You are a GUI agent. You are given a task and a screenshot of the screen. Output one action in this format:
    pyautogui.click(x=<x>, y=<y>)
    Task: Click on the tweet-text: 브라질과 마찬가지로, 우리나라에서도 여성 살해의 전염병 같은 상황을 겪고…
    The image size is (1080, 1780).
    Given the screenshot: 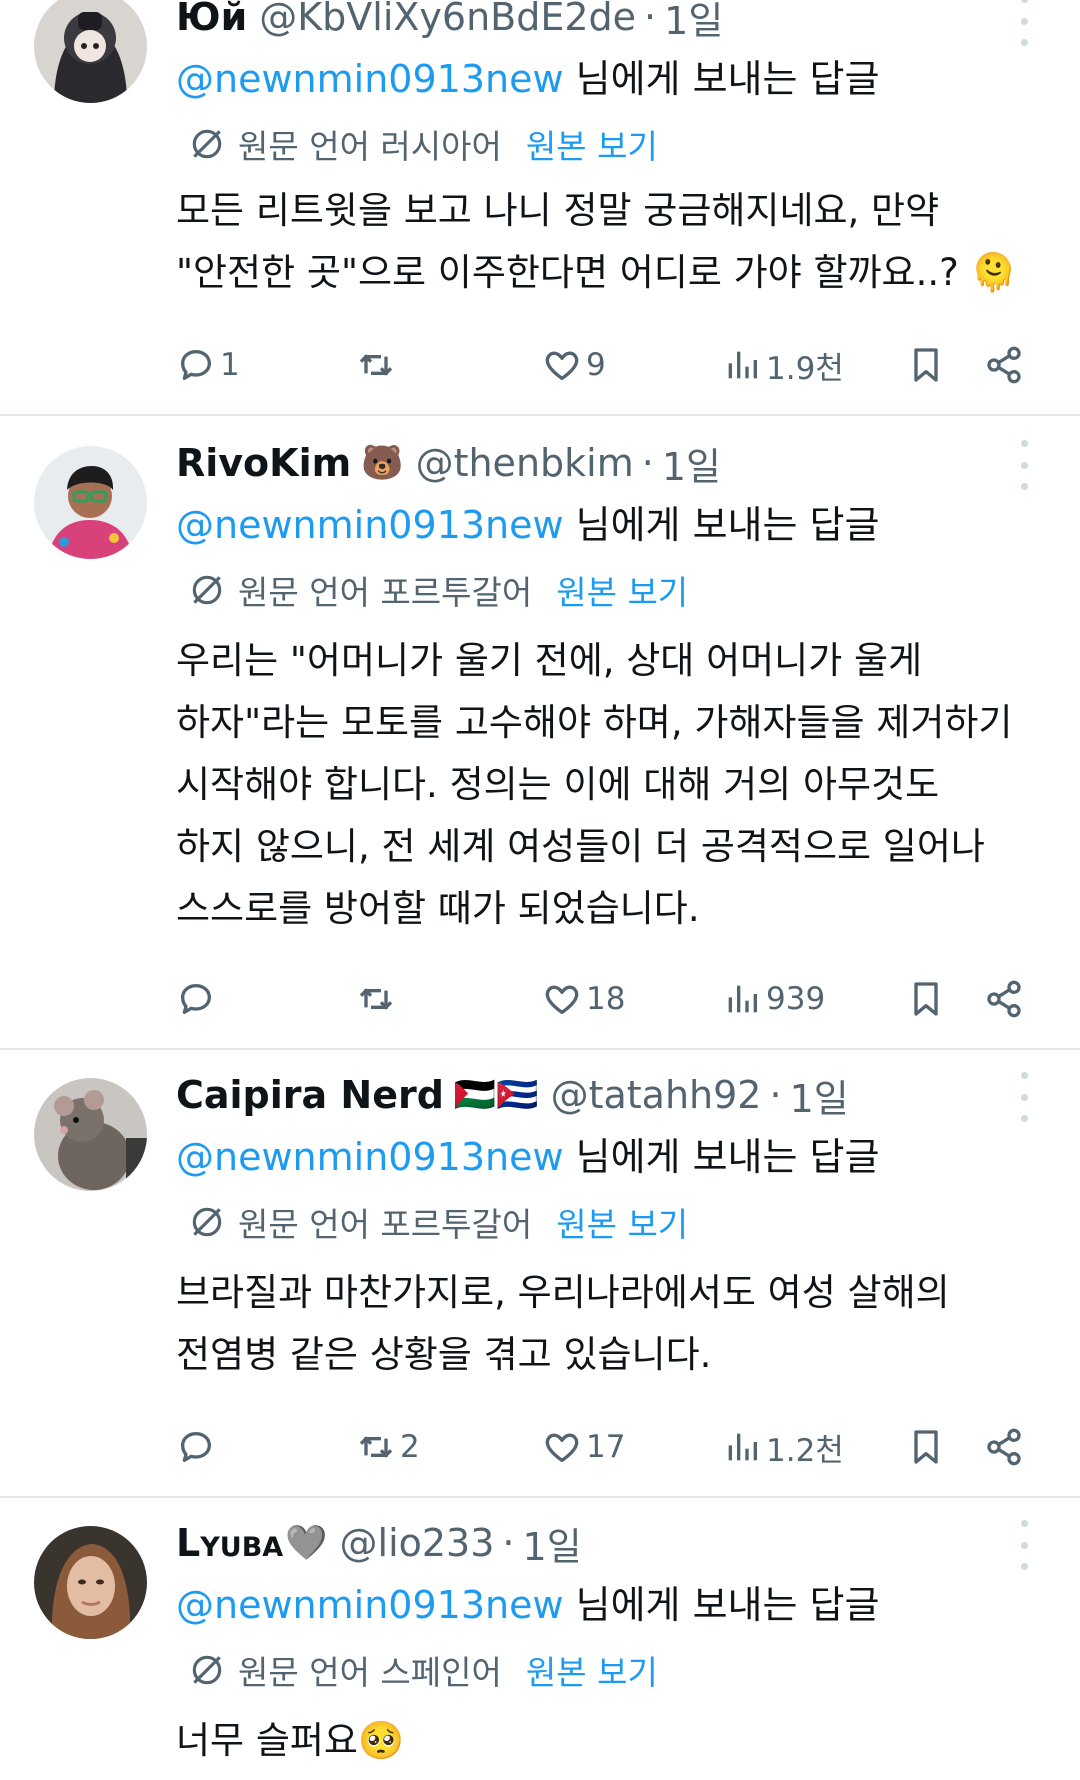 What is the action you would take?
    pyautogui.click(x=563, y=1323)
    